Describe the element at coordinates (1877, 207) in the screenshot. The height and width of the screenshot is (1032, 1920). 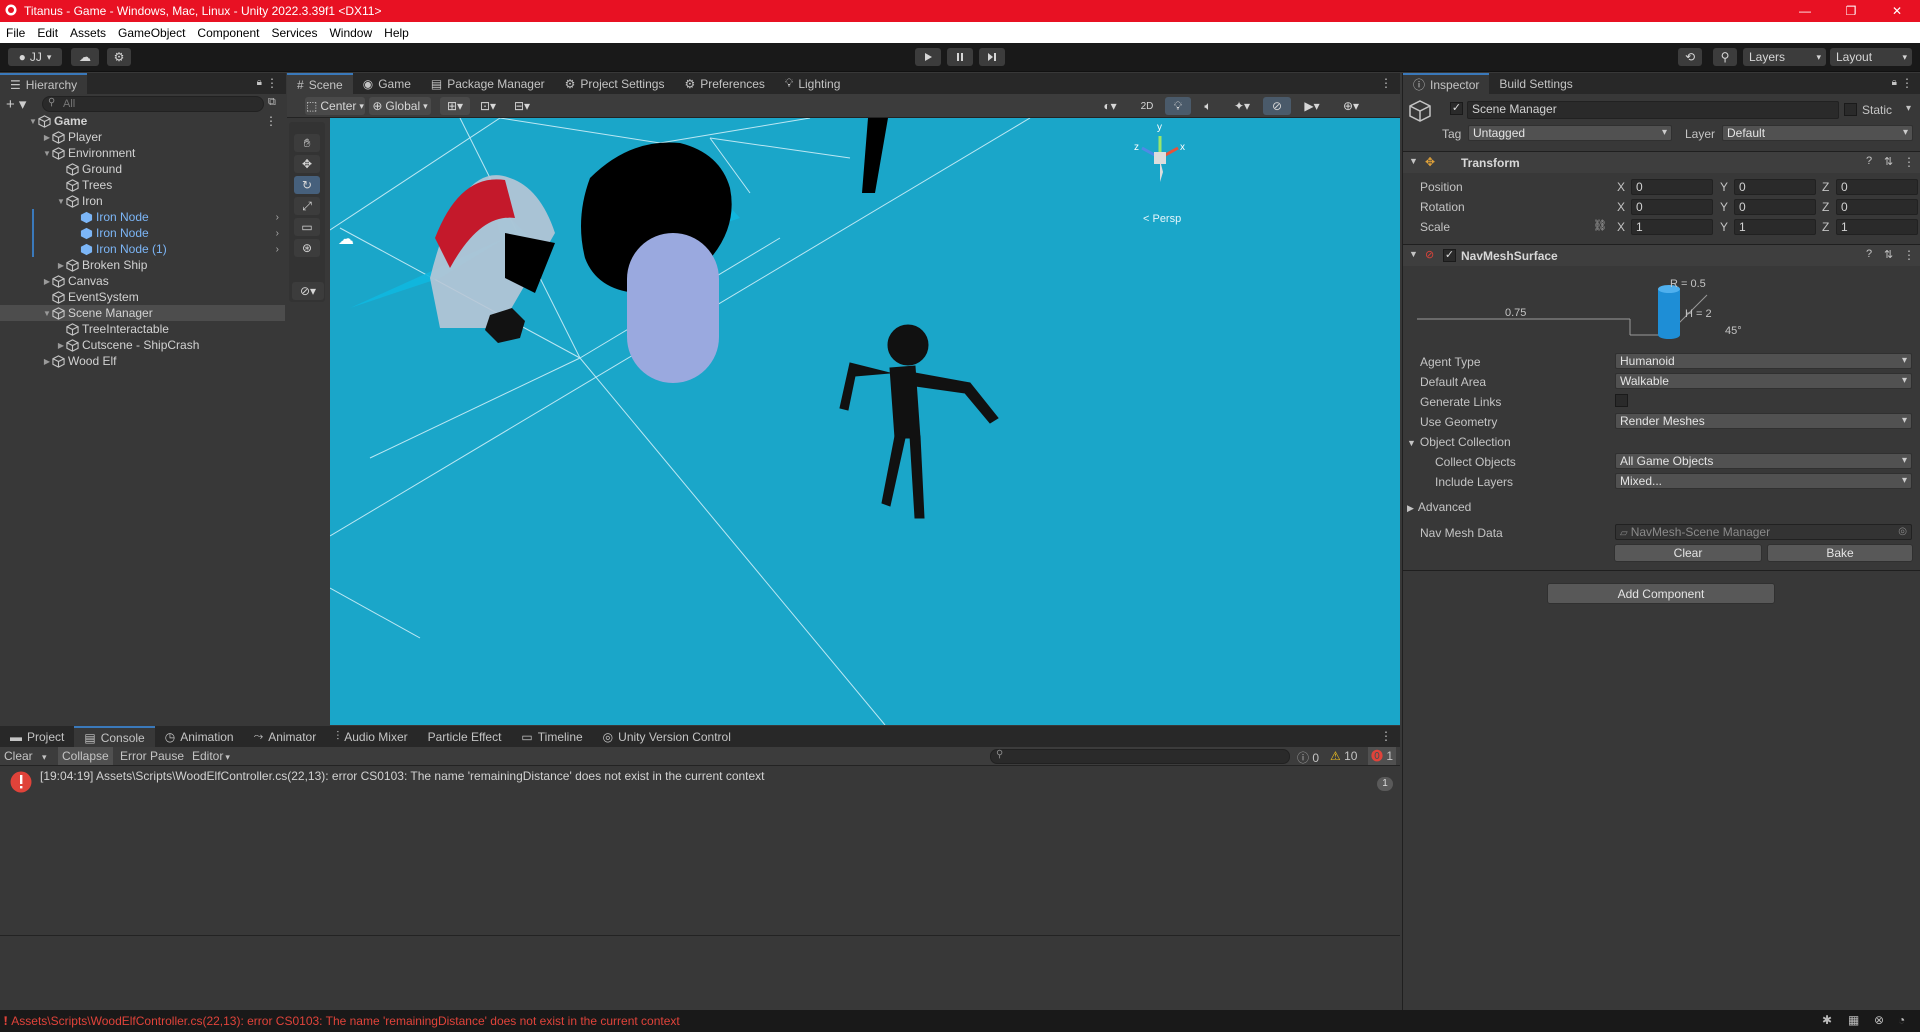
I see `transform-rotation-z-field: 0` at that location.